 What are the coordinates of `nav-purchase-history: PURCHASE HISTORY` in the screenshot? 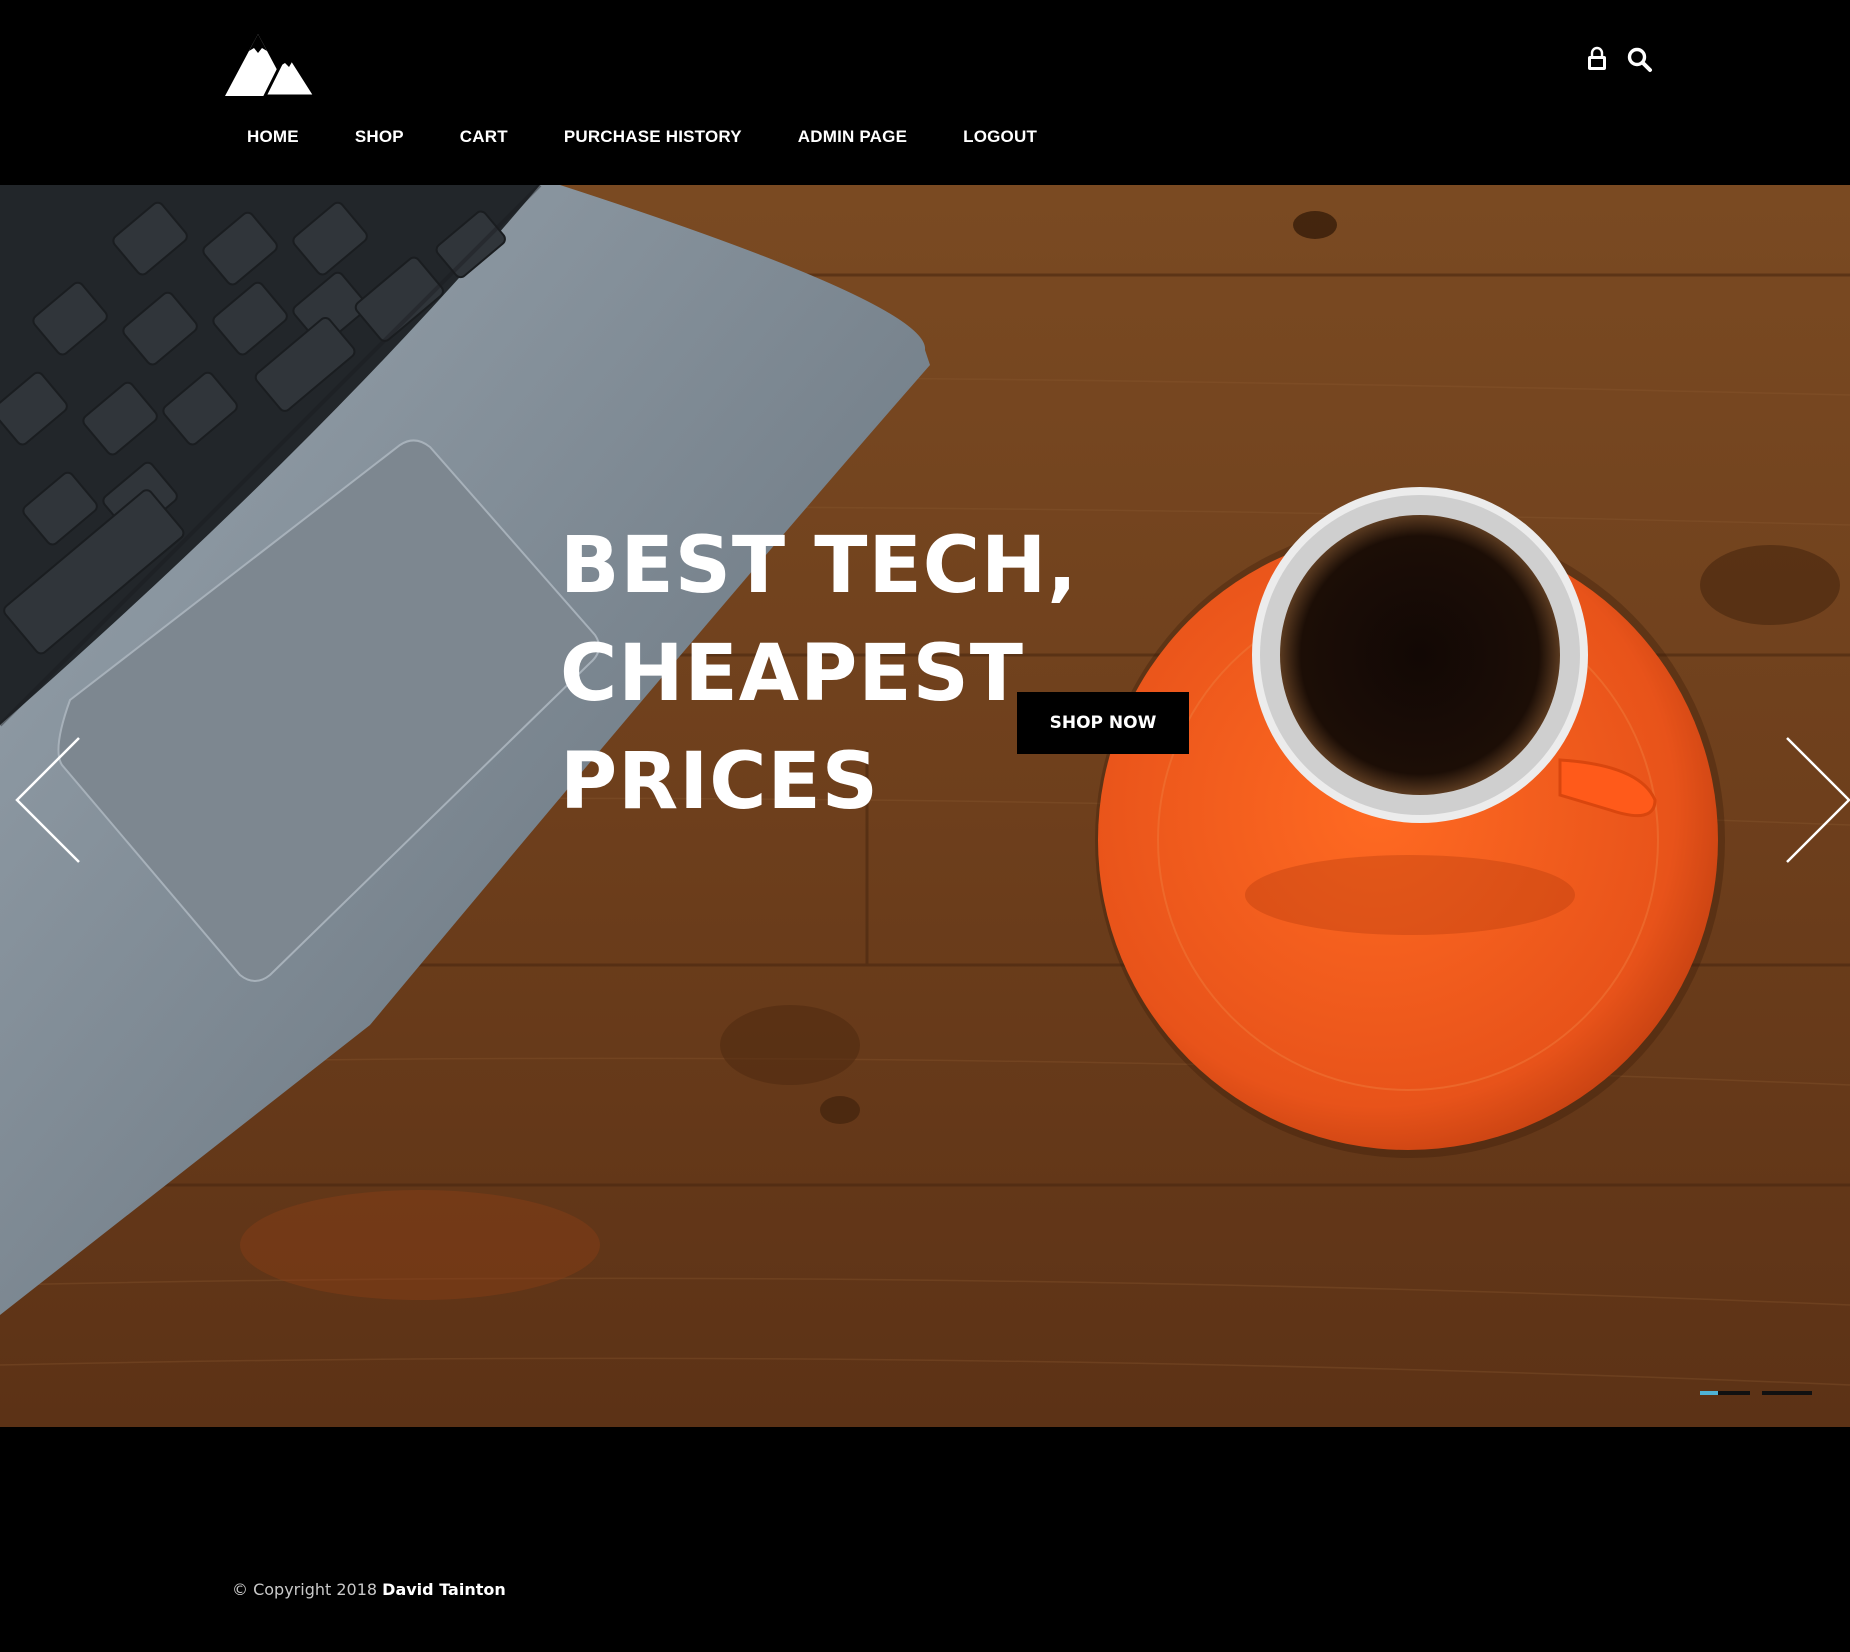 It's located at (653, 137).